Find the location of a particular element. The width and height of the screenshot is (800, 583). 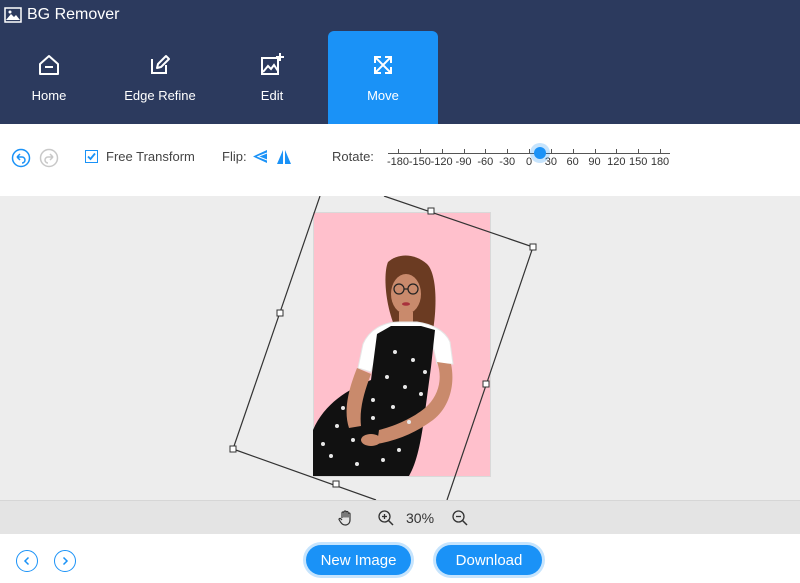

tab-home: Home is located at coordinates (52, 77).